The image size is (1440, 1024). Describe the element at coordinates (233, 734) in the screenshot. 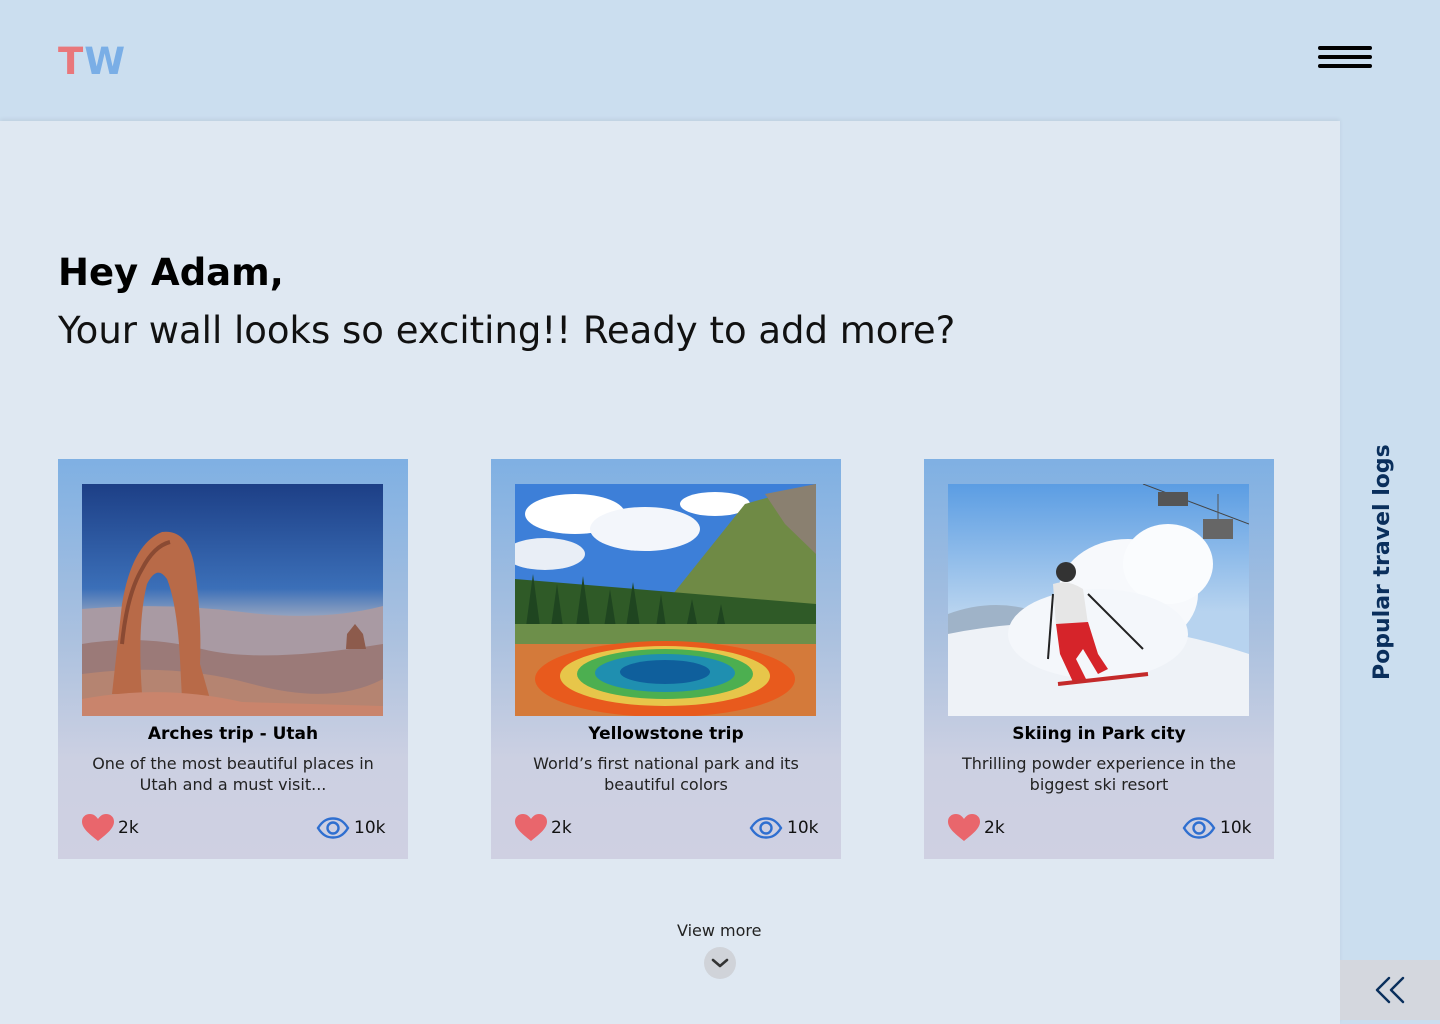

I see `card-title: Arches trip - Utah` at that location.